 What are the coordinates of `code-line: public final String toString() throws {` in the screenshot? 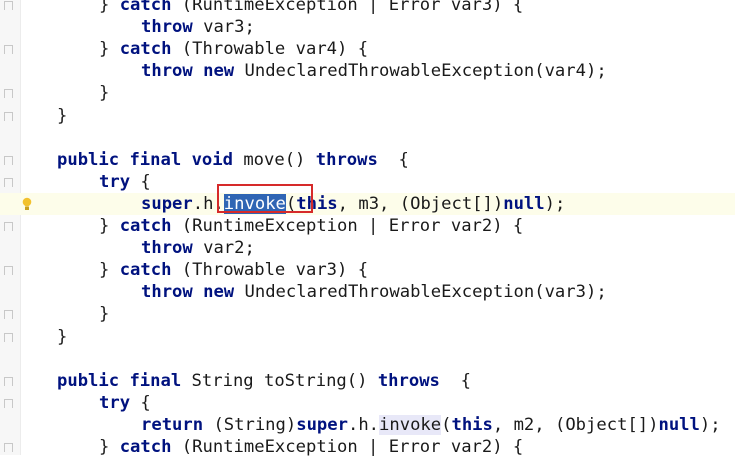 It's located at (367, 381).